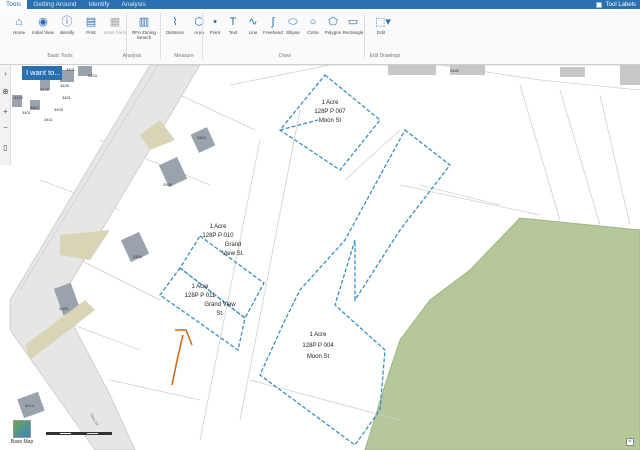 The height and width of the screenshot is (450, 640). Describe the element at coordinates (18, 97) in the screenshot. I see `lot-number: 3410` at that location.